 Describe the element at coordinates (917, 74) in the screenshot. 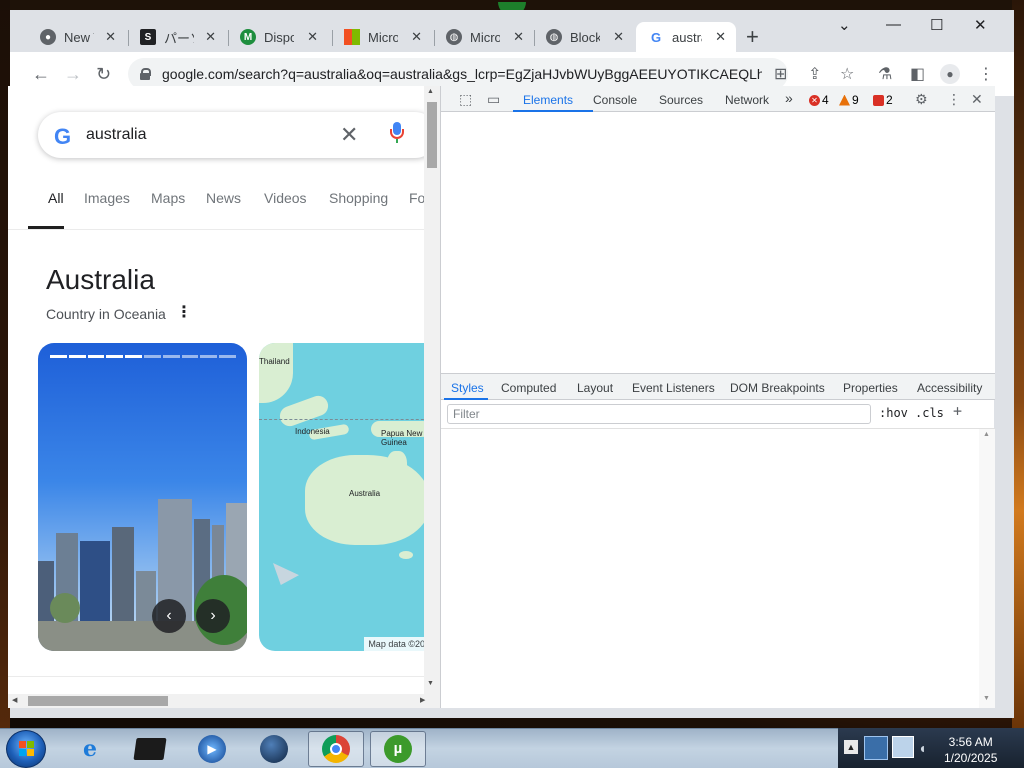

I see `side-panel-icon: ◧` at that location.